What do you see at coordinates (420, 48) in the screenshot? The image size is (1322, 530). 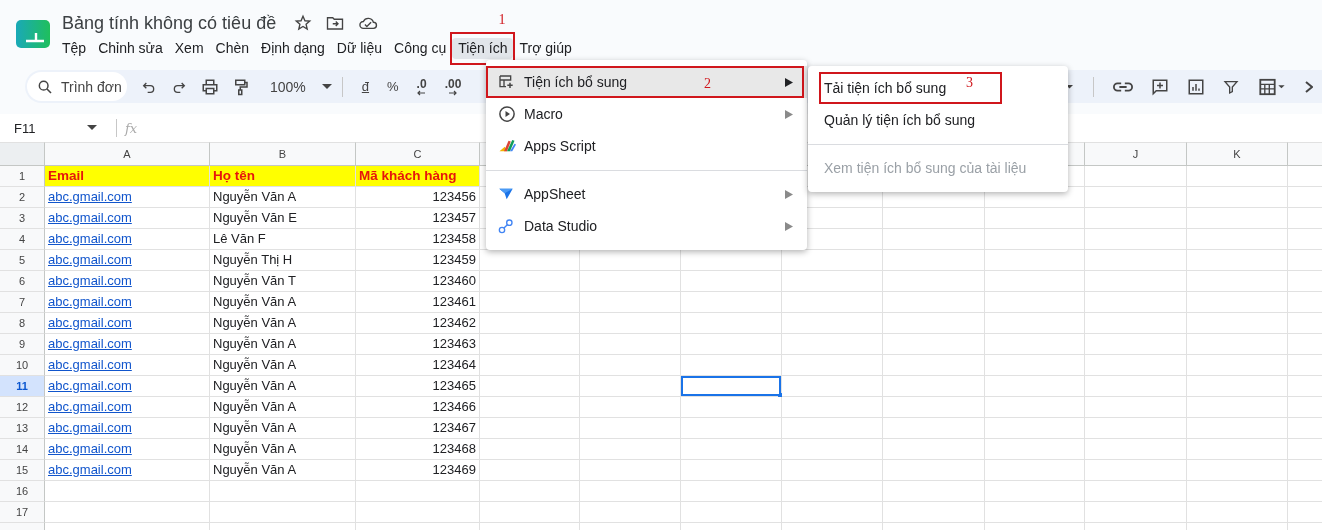 I see `menu-item: Công cụ` at bounding box center [420, 48].